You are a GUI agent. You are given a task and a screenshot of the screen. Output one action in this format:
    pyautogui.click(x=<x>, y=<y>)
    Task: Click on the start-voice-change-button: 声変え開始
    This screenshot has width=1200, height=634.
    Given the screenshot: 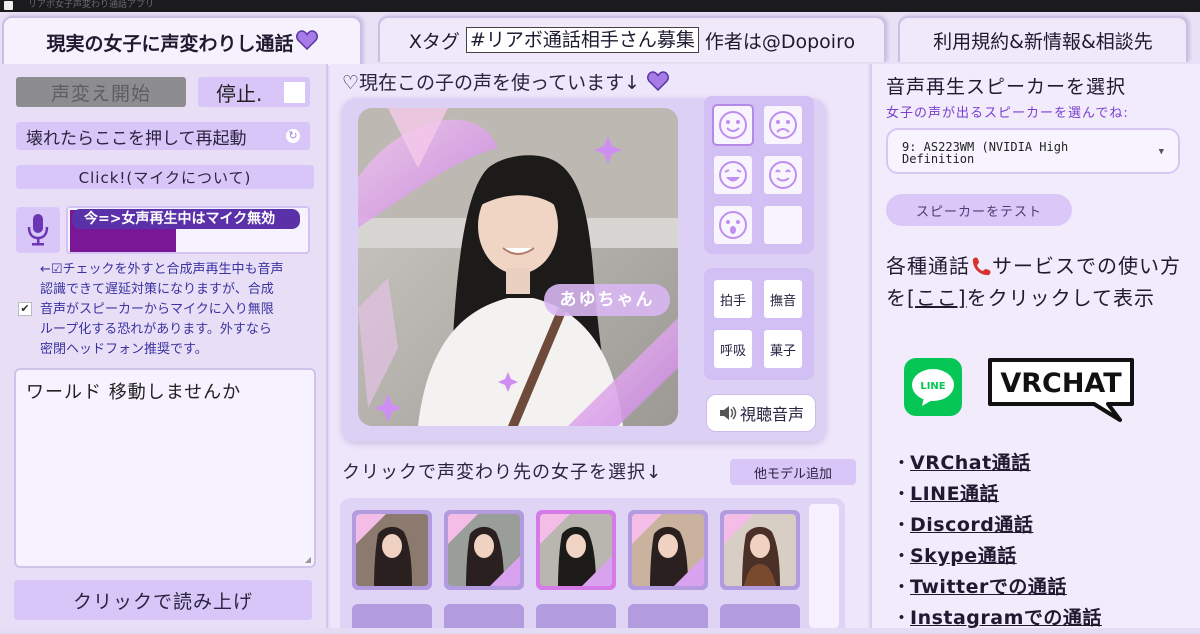 What is the action you would take?
    pyautogui.click(x=101, y=92)
    